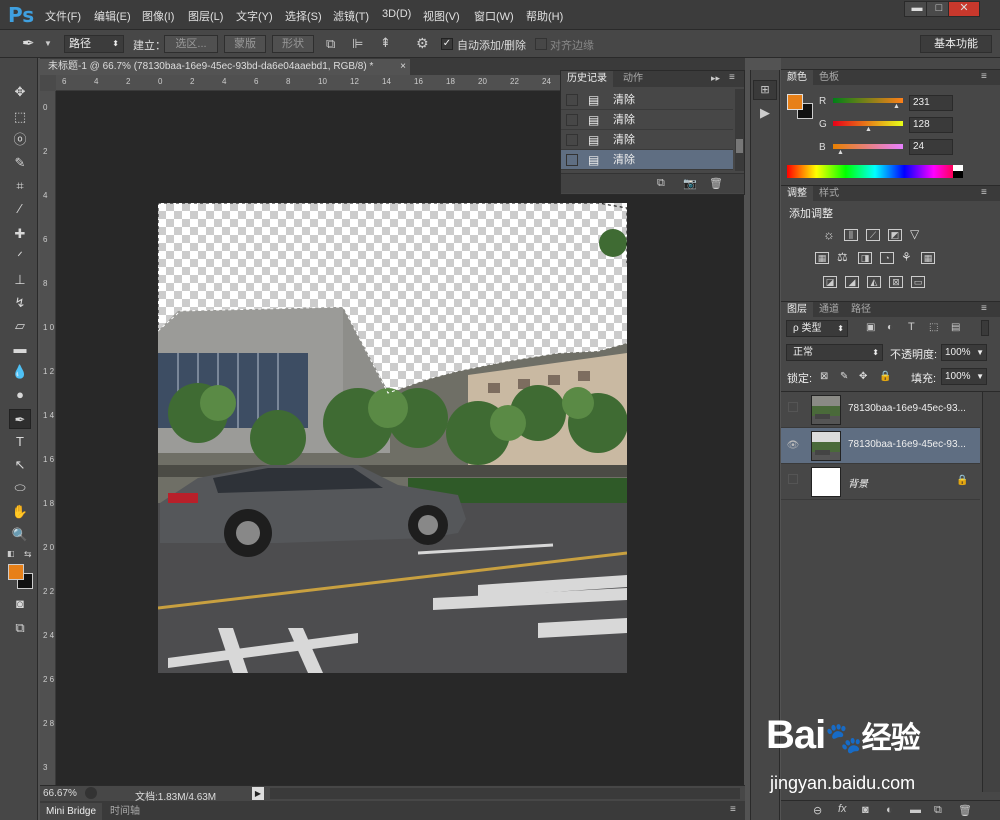 This screenshot has width=1000, height=820. What do you see at coordinates (874, 282) in the screenshot?
I see `threshold-icon: ◭` at bounding box center [874, 282].